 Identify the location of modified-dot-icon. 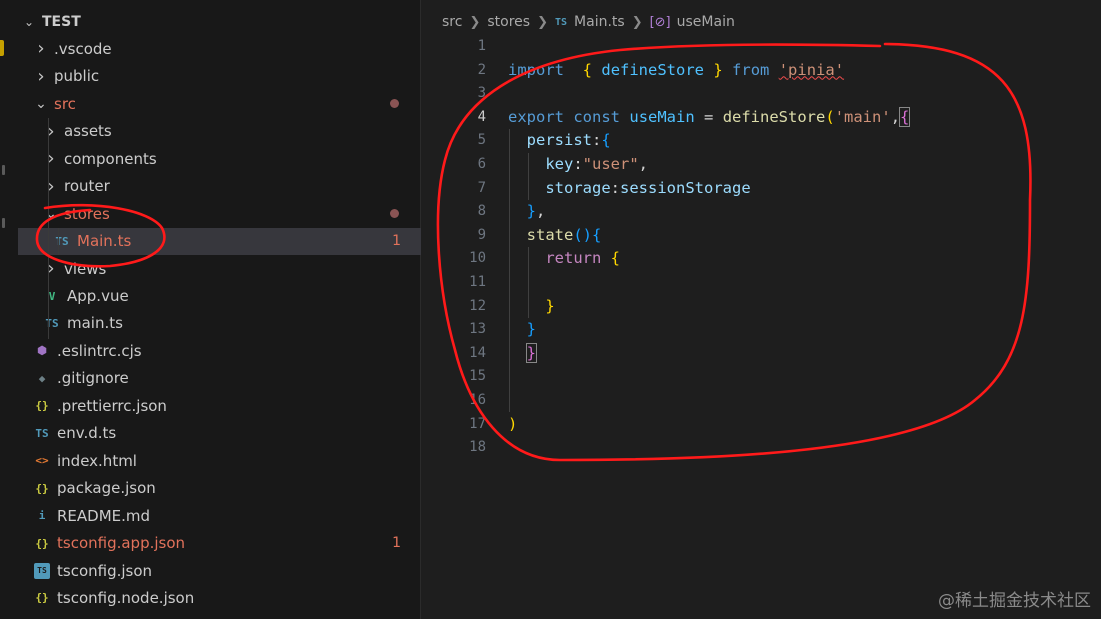
(394, 214).